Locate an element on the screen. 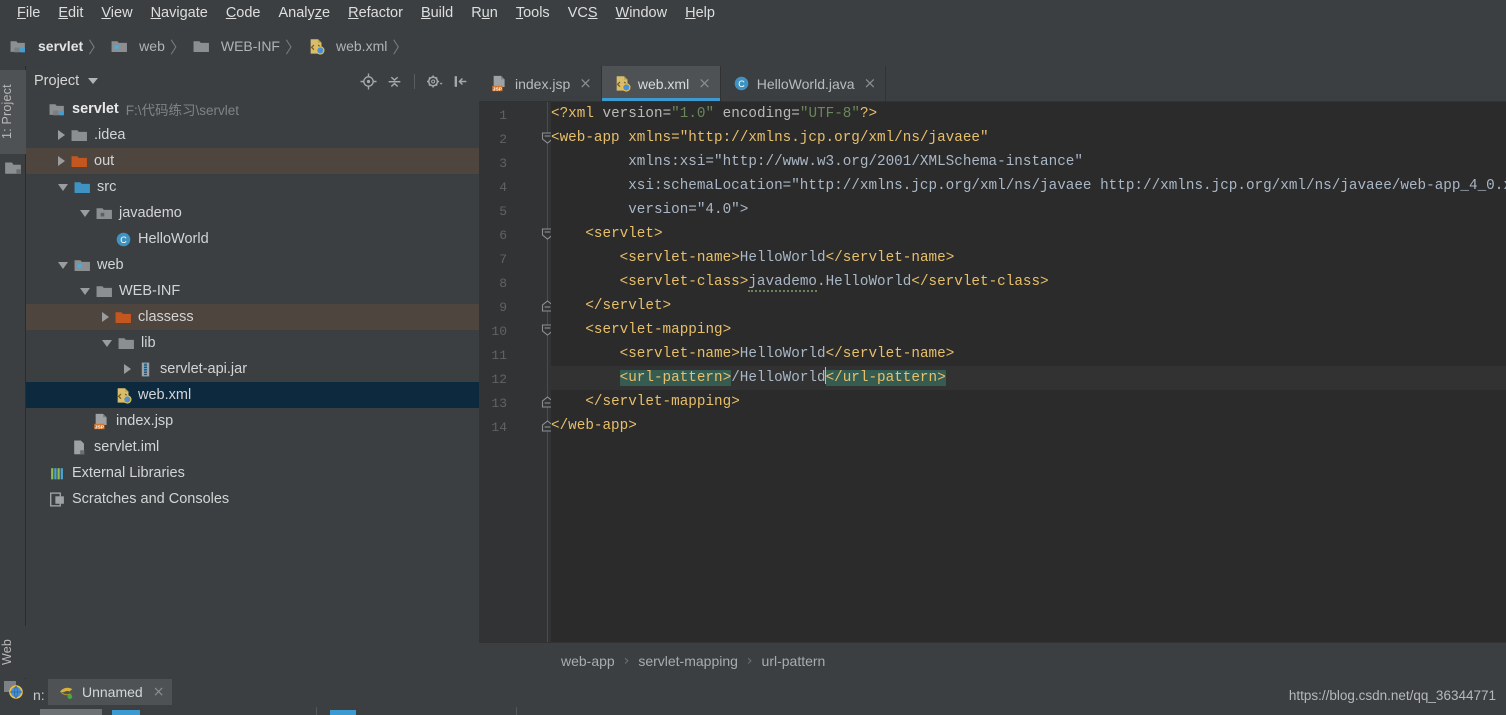 This screenshot has width=1506, height=715. line-number: 4 is located at coordinates (503, 187).